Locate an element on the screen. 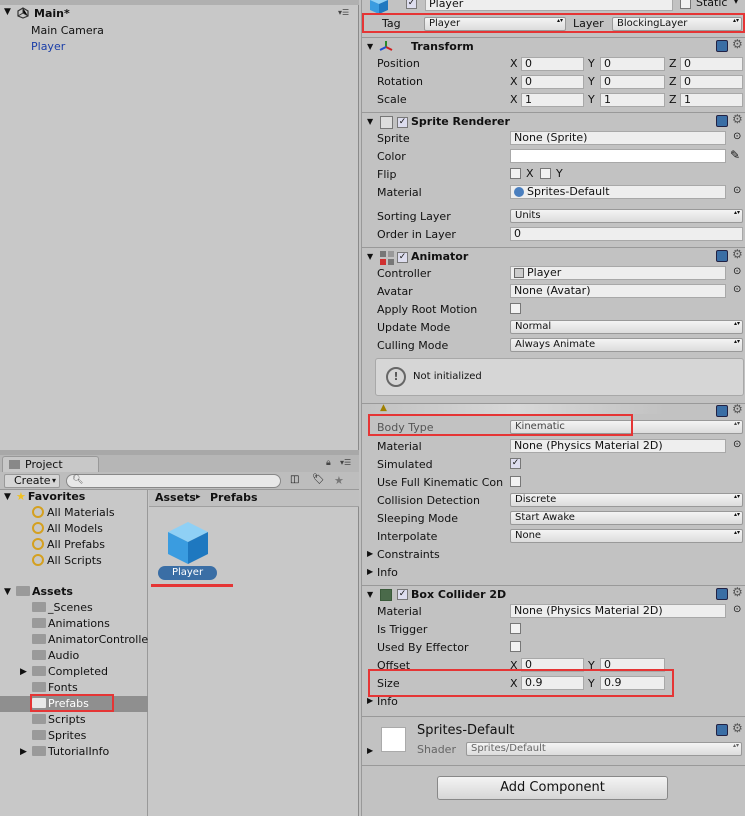 The image size is (745, 816). color-field is located at coordinates (618, 156).